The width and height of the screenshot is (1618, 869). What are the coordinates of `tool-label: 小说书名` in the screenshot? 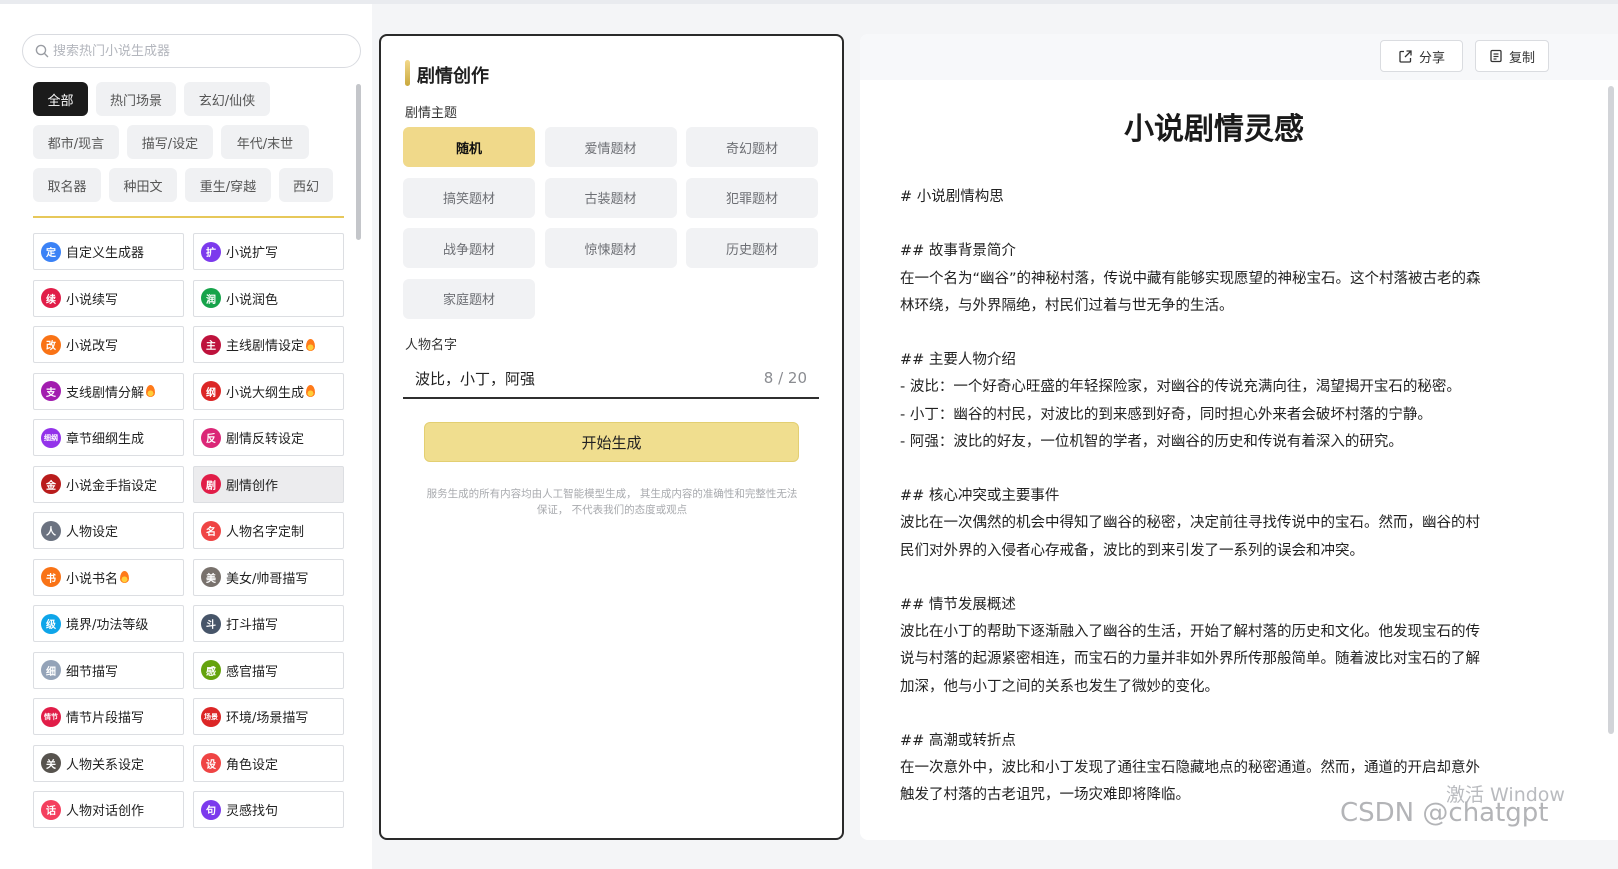 It's located at (92, 579).